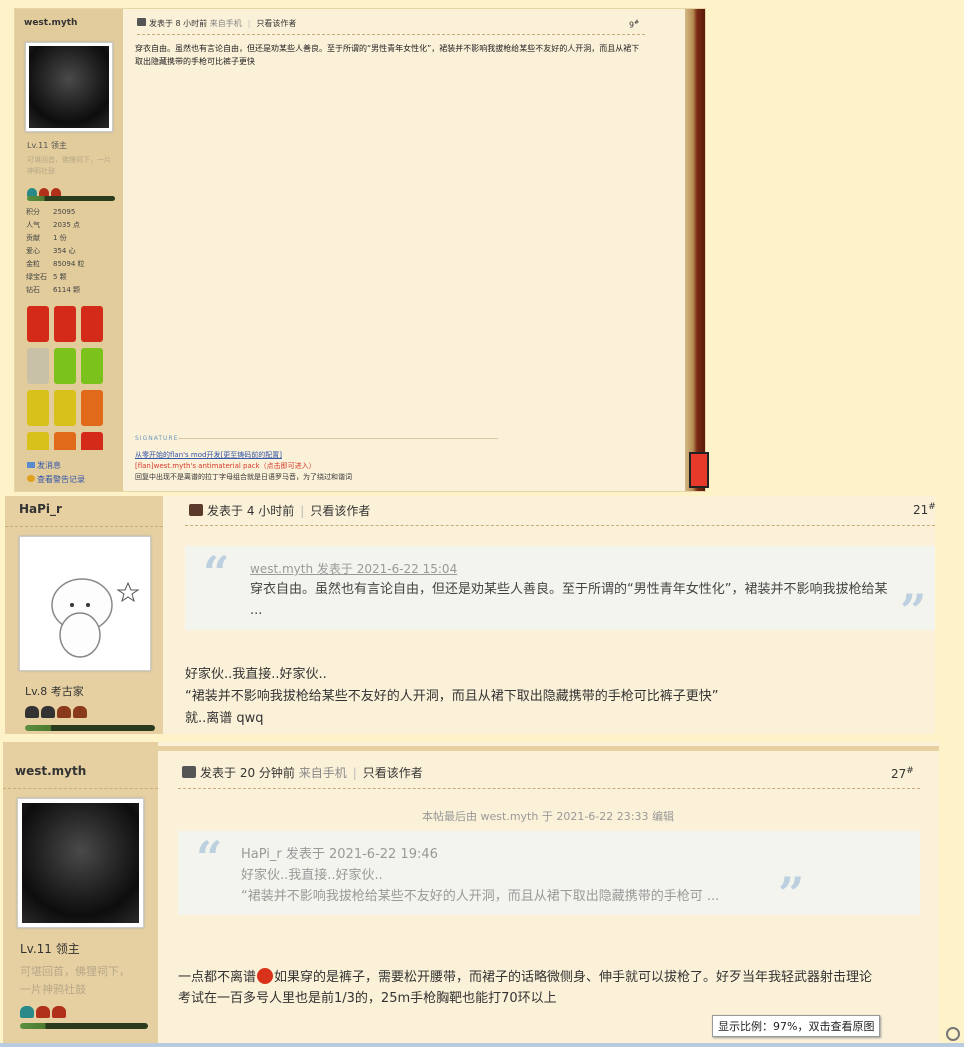  I want to click on edit-note: 本帖最后由 west.myth 于 2021-6-22 23:33 编辑, so click(548, 816).